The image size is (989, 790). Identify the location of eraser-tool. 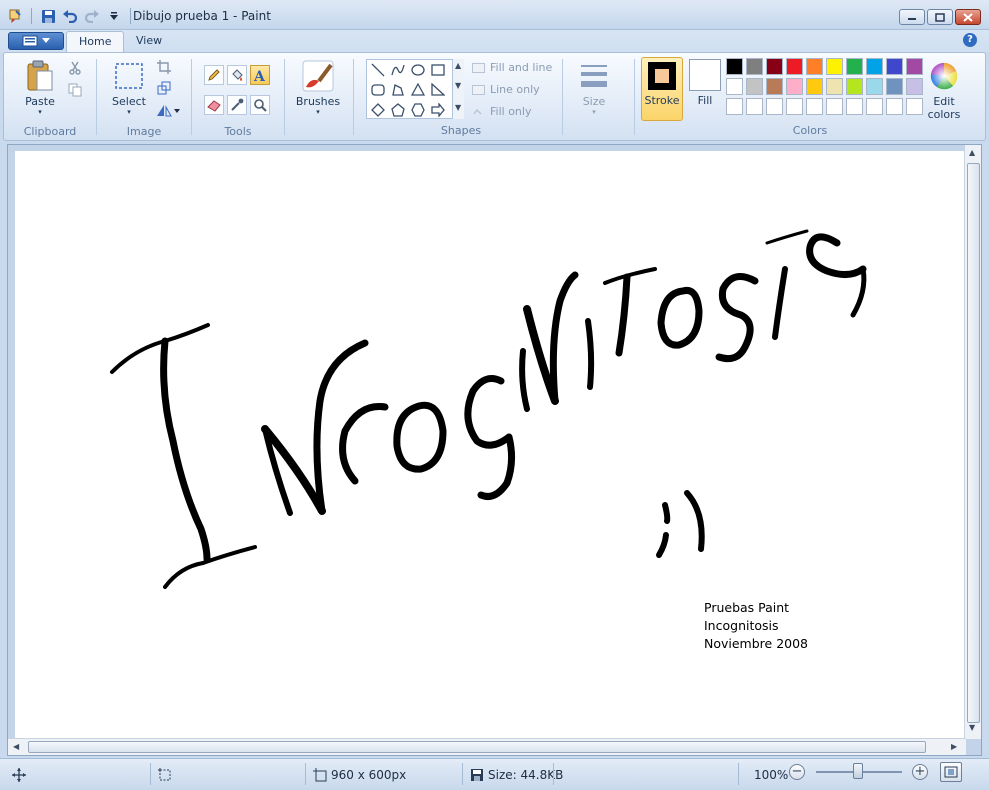
(214, 105).